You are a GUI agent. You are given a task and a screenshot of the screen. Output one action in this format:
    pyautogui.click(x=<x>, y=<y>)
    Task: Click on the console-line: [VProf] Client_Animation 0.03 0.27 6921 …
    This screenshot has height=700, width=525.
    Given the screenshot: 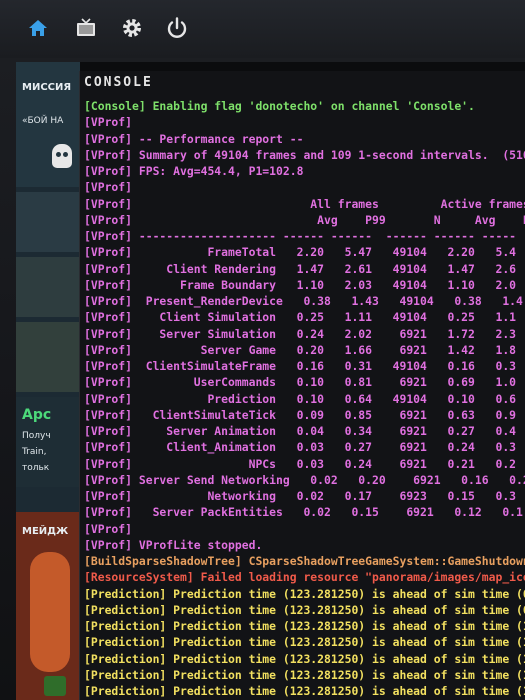 What is the action you would take?
    pyautogui.click(x=300, y=447)
    